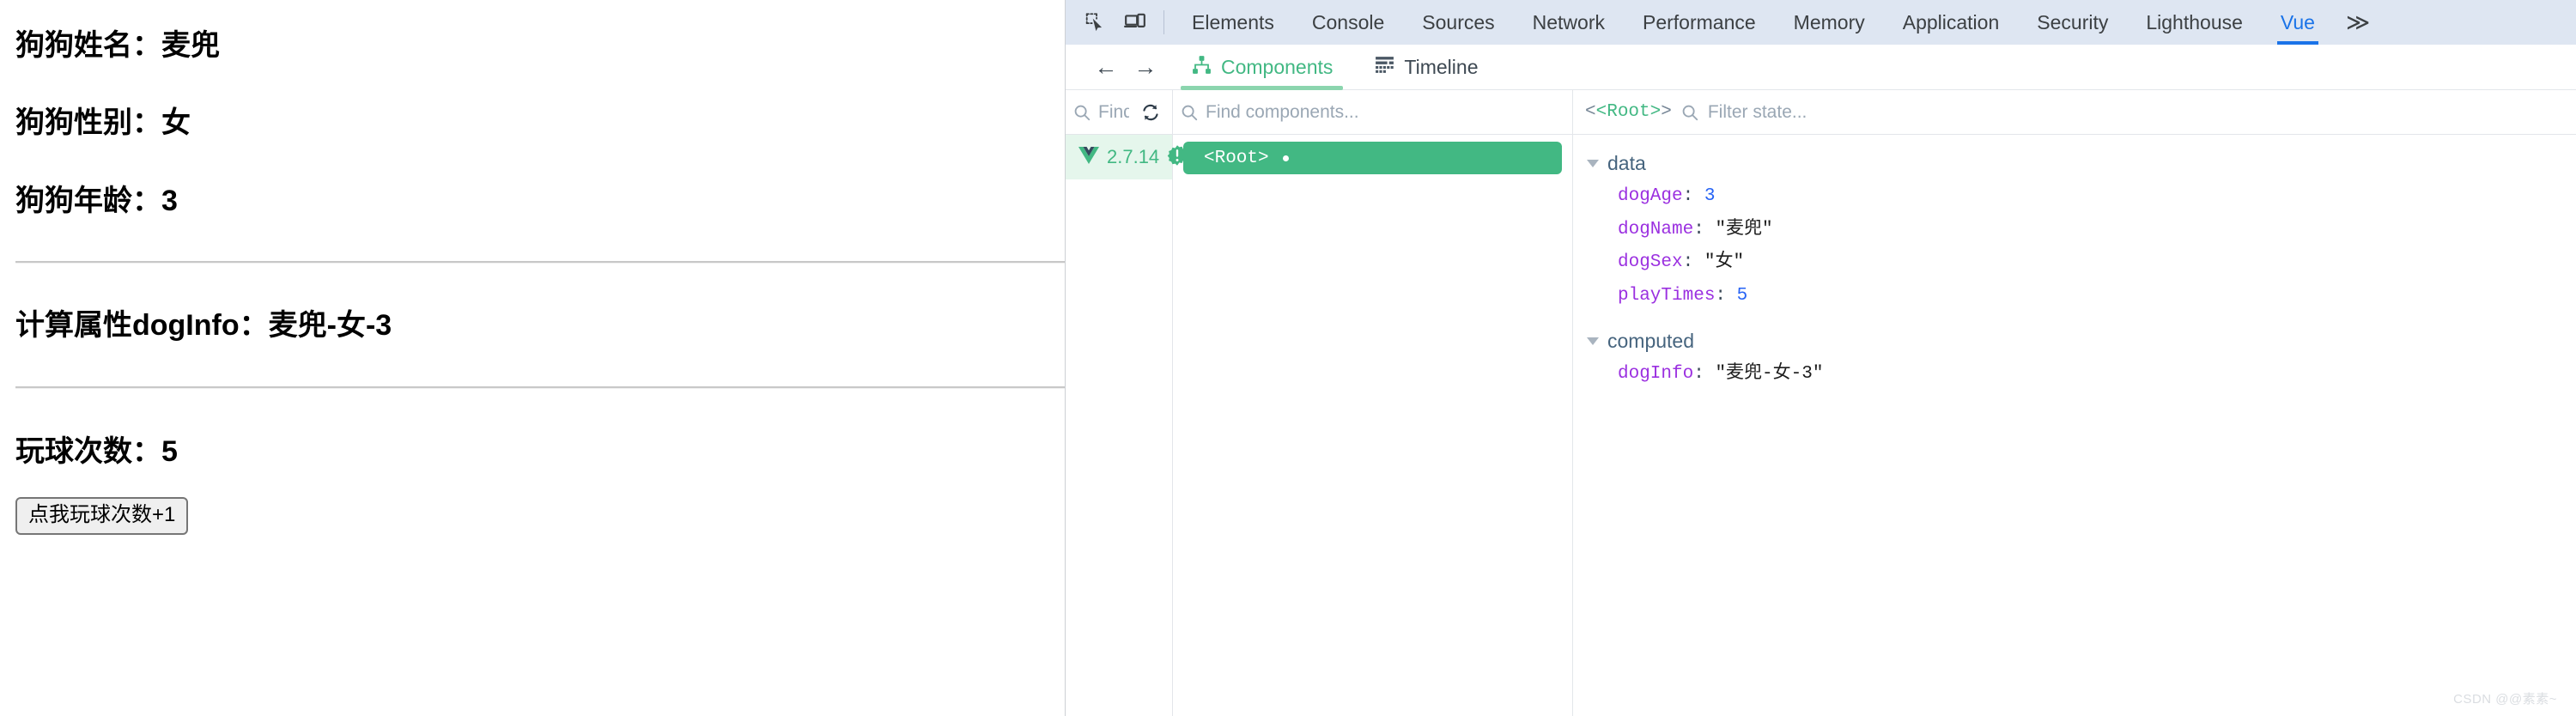  What do you see at coordinates (1700, 22) in the screenshot?
I see `tab-performance: Performance` at bounding box center [1700, 22].